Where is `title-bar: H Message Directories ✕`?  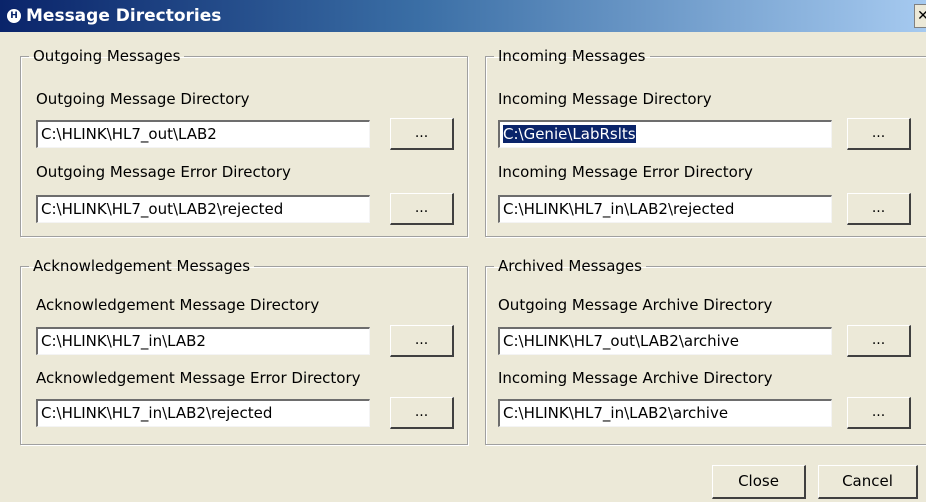 title-bar: H Message Directories ✕ is located at coordinates (463, 16).